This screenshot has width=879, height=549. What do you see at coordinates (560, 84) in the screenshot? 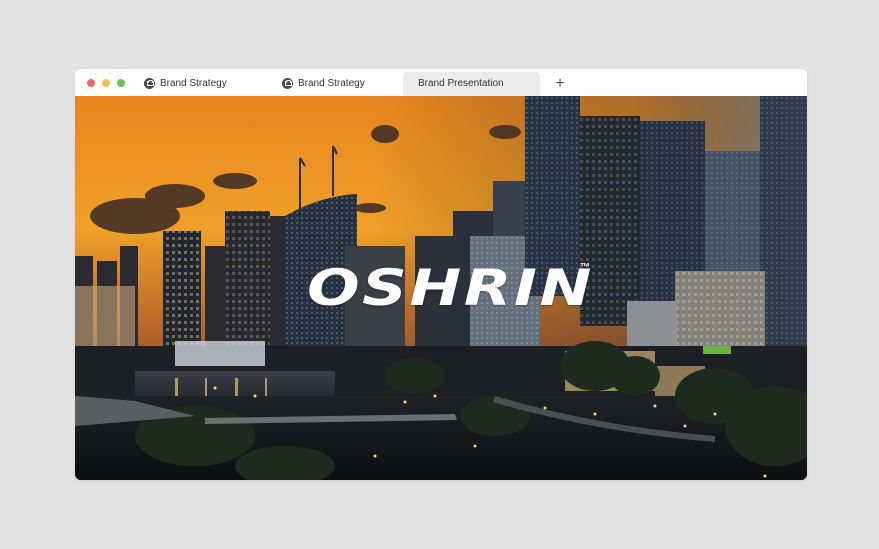
I see `new-tab-button: +` at bounding box center [560, 84].